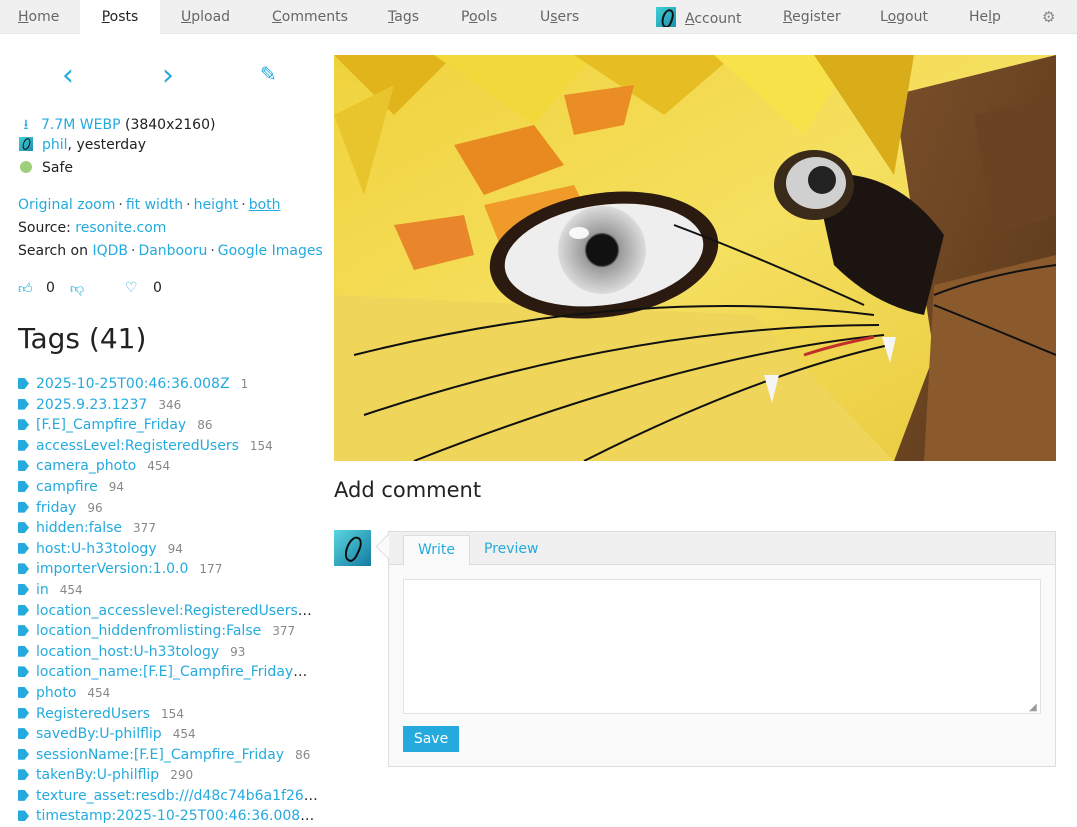 The height and width of the screenshot is (827, 1077). I want to click on tag-link: 2025-10-25T00:46:36.008Z, so click(133, 384).